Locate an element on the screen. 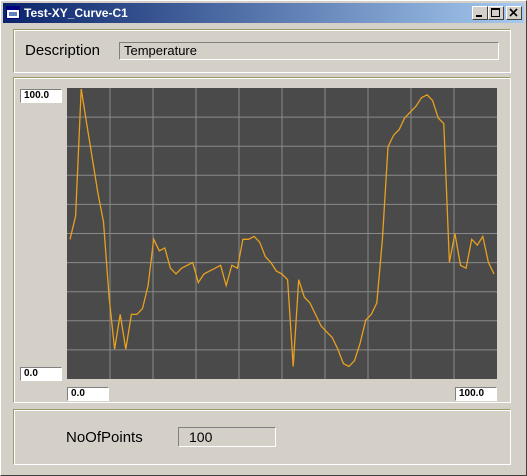  y-axis-max-label: 100.0 is located at coordinates (41, 96).